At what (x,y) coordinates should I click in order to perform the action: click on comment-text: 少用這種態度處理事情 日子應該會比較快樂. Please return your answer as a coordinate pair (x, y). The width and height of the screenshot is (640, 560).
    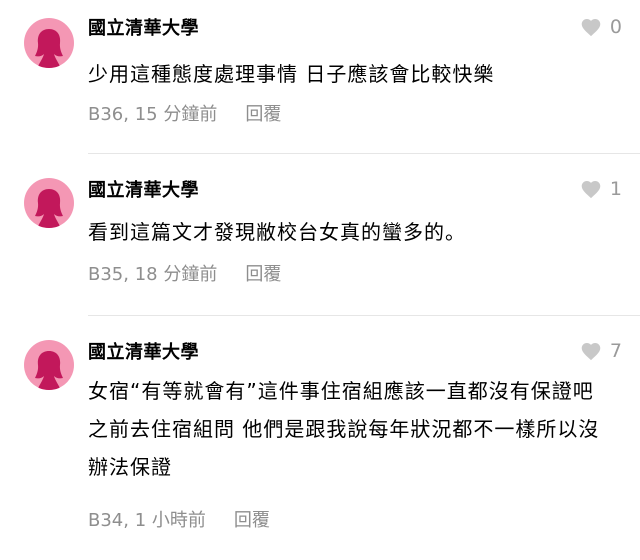
    Looking at the image, I should click on (291, 74).